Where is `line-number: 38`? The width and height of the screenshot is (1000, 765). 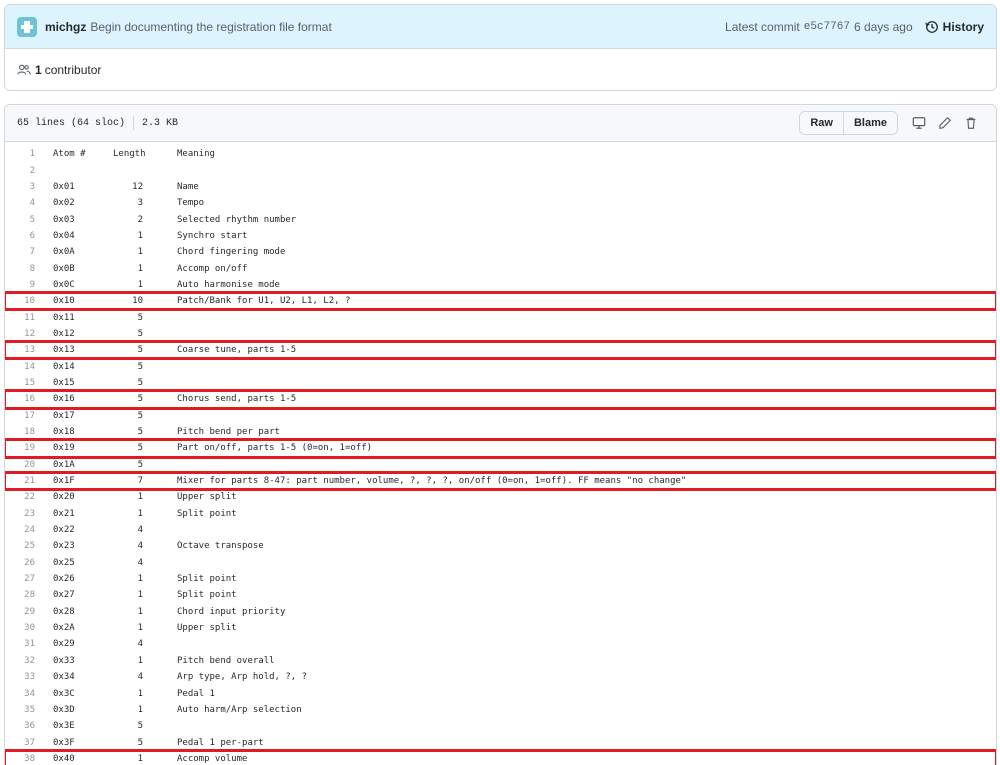
line-number: 38 is located at coordinates (22, 759).